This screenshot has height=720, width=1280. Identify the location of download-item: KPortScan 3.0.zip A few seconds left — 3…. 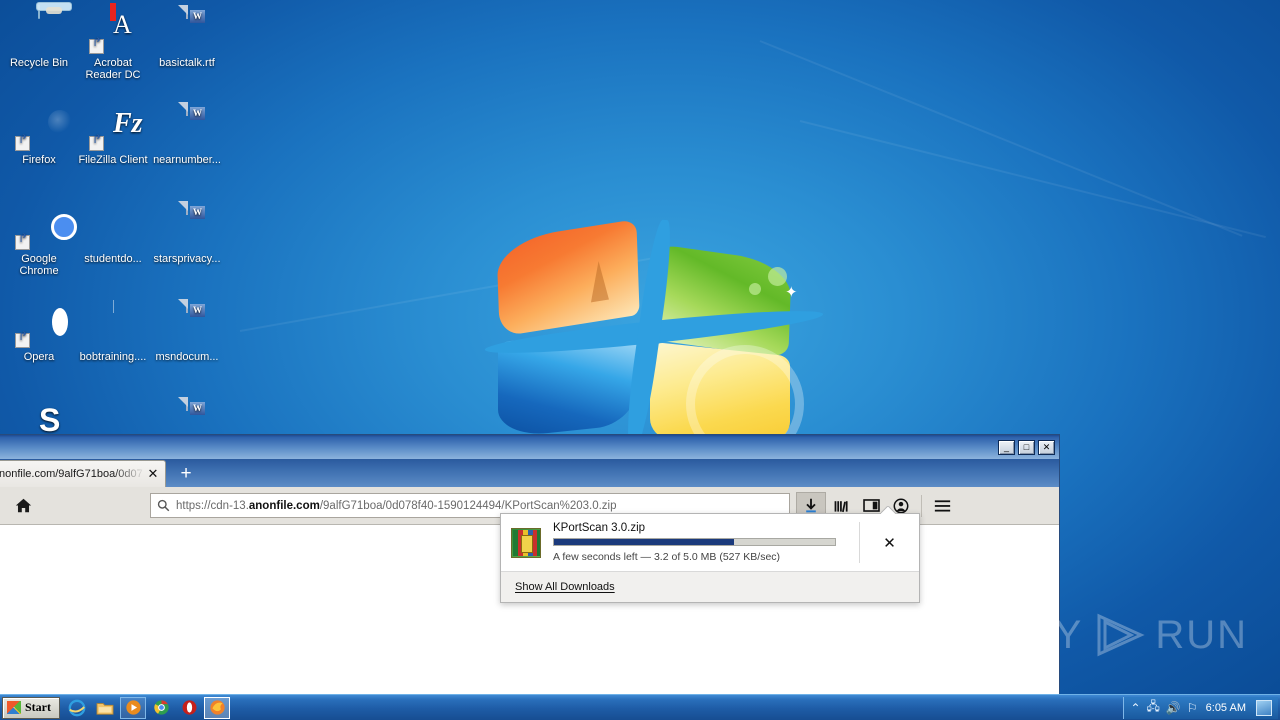
(710, 543).